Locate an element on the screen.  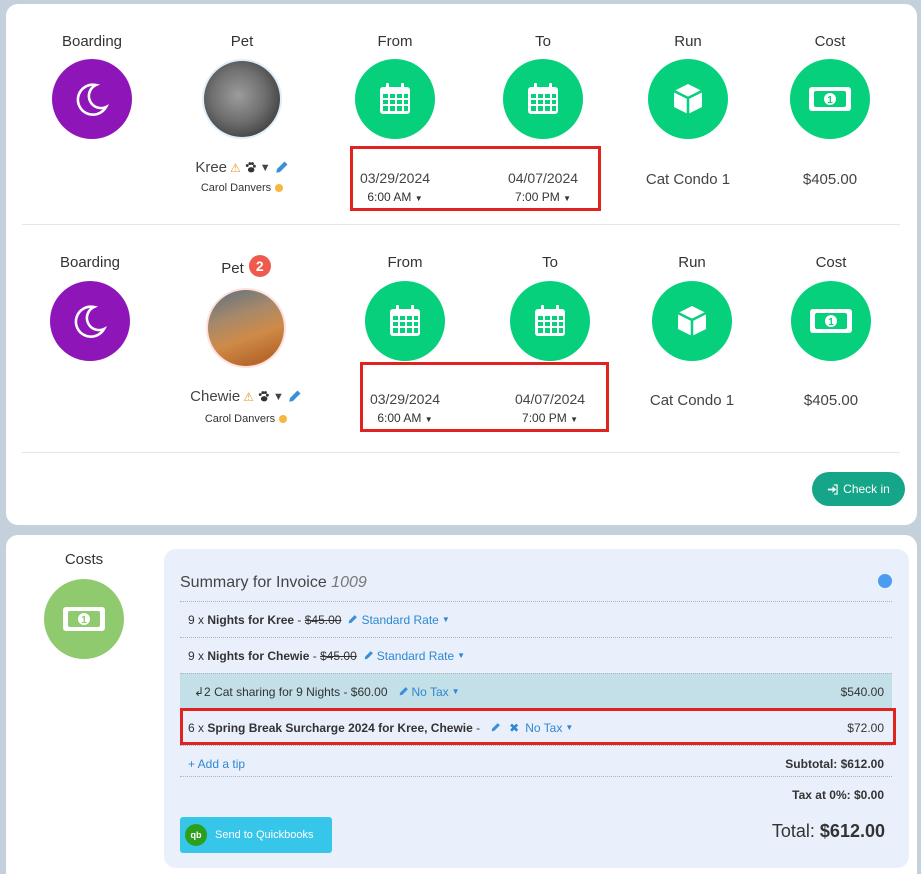
pet-name: Chewie is located at coordinates (215, 396).